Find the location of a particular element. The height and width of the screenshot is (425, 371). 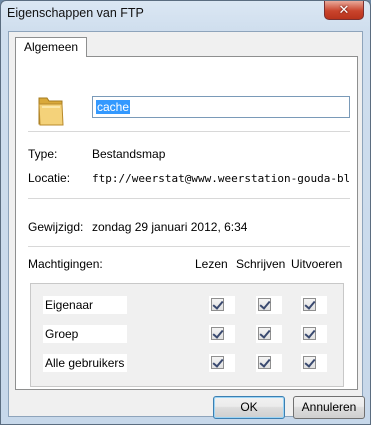

close-button: ✕ is located at coordinates (344, 10).